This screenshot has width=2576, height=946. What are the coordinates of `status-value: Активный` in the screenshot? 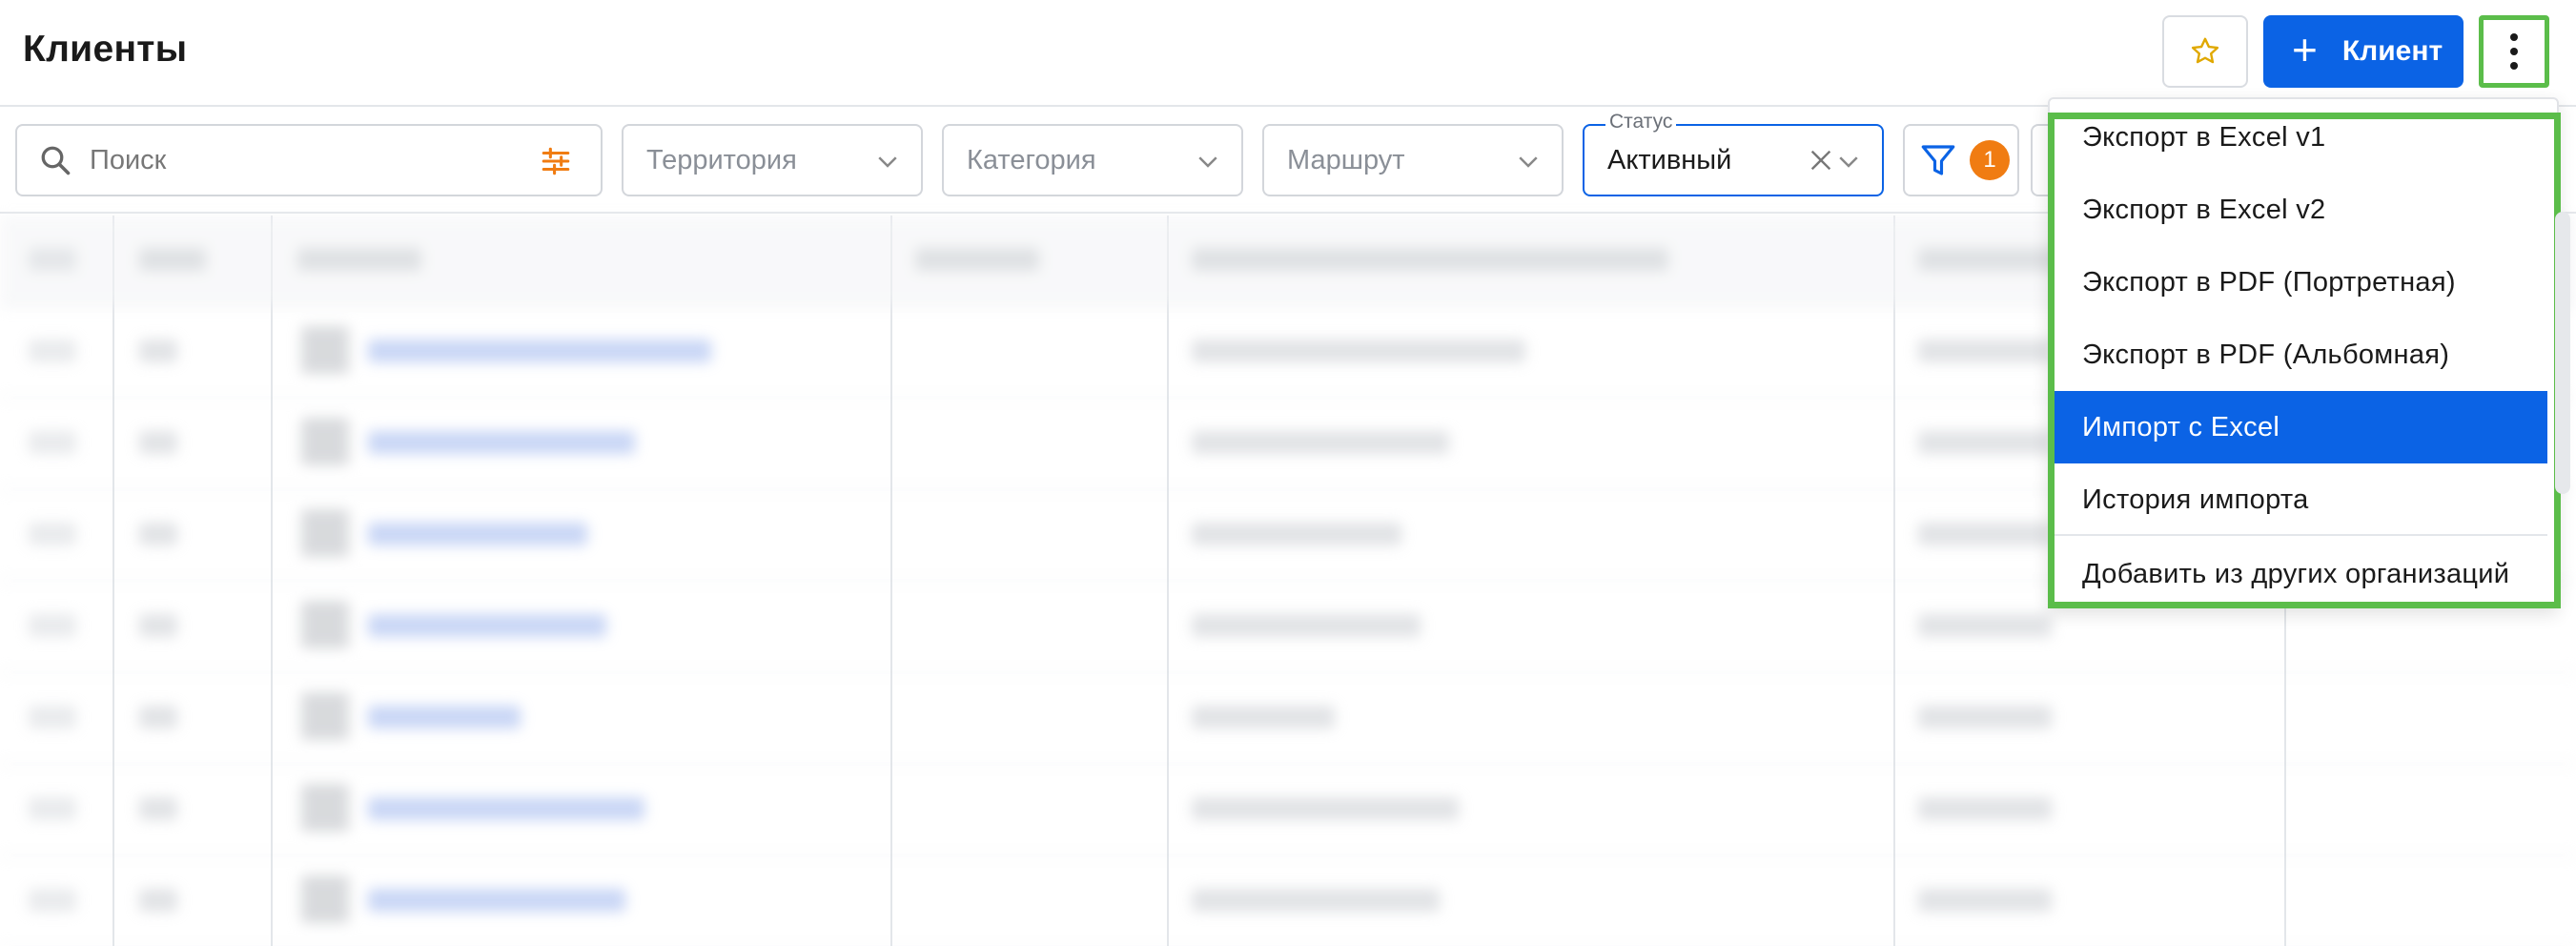 It's located at (1669, 160).